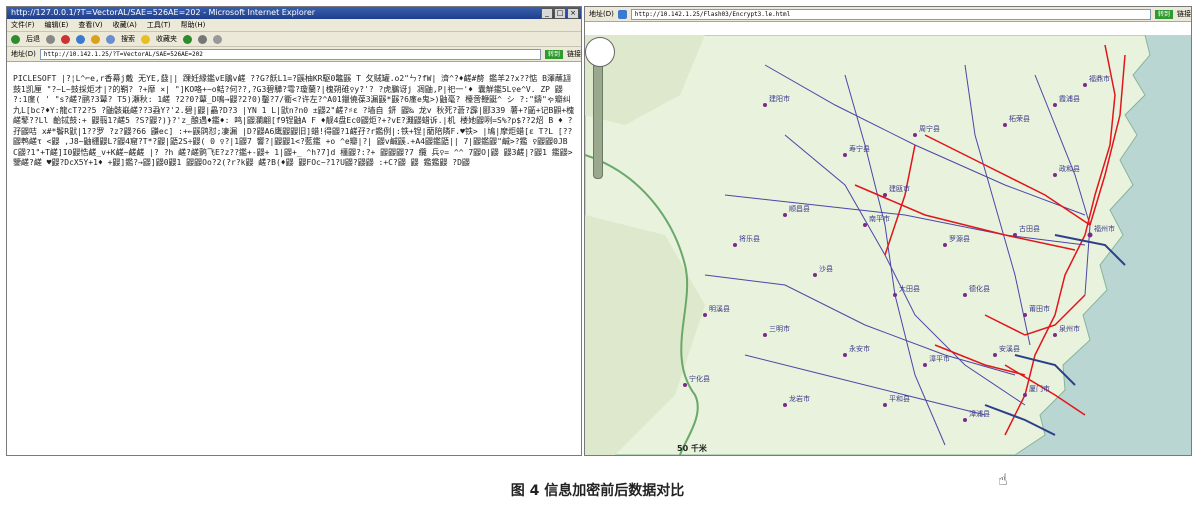 The image size is (1195, 508). What do you see at coordinates (779, 328) in the screenshot?
I see `city-label: 三明市` at bounding box center [779, 328].